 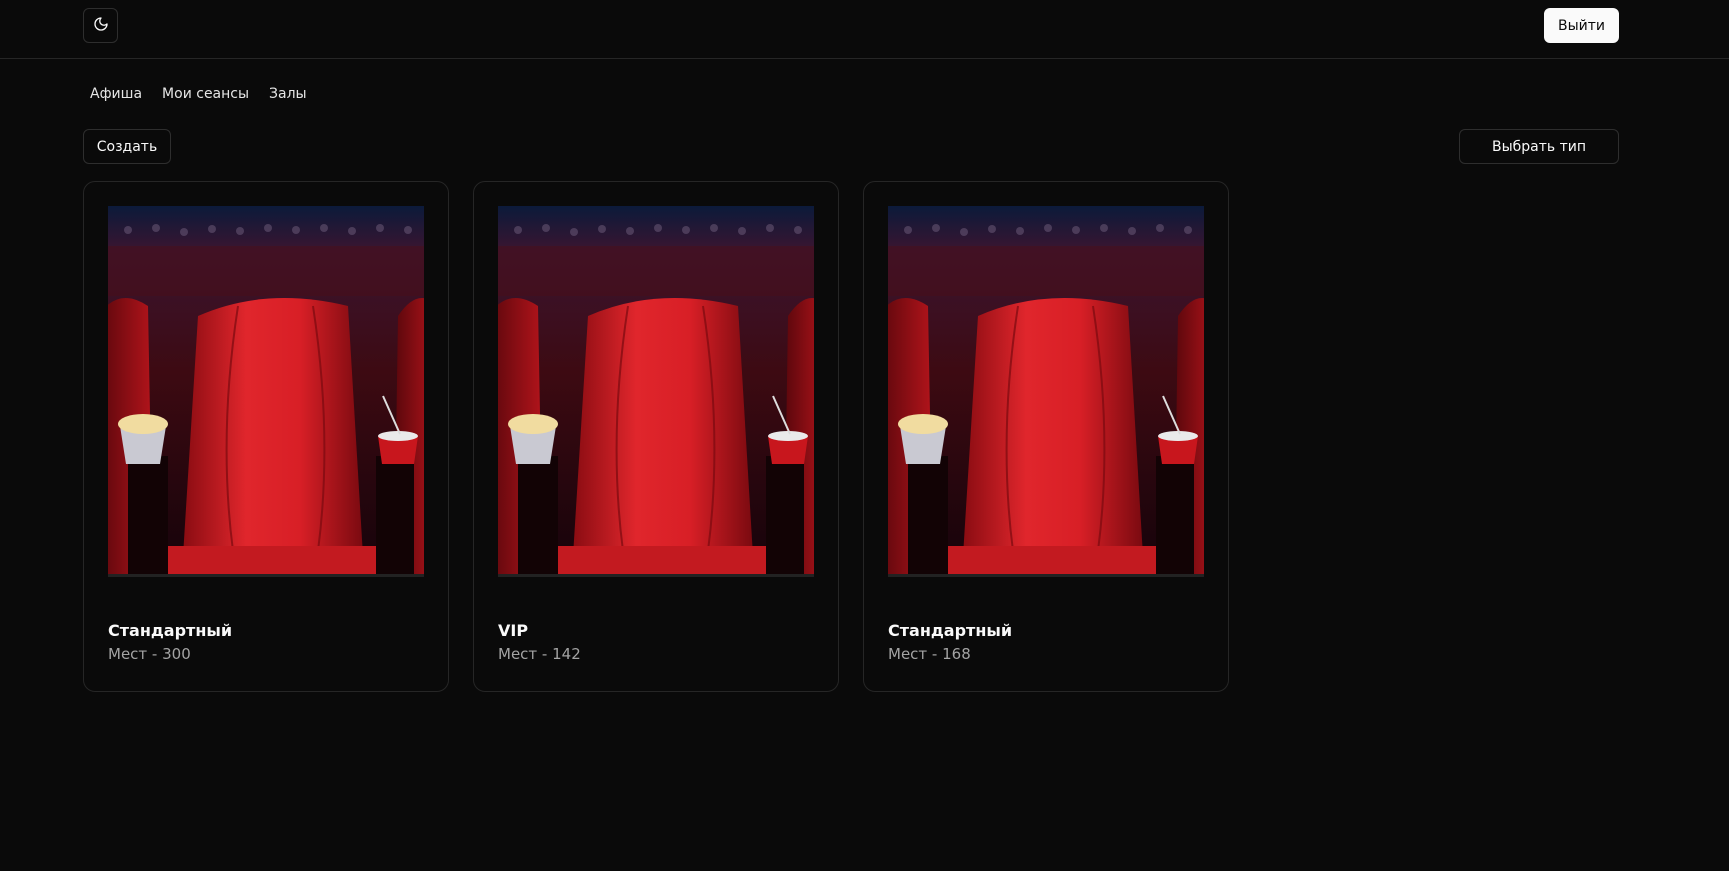 What do you see at coordinates (864, 29) in the screenshot?
I see `top-bar: Выйти` at bounding box center [864, 29].